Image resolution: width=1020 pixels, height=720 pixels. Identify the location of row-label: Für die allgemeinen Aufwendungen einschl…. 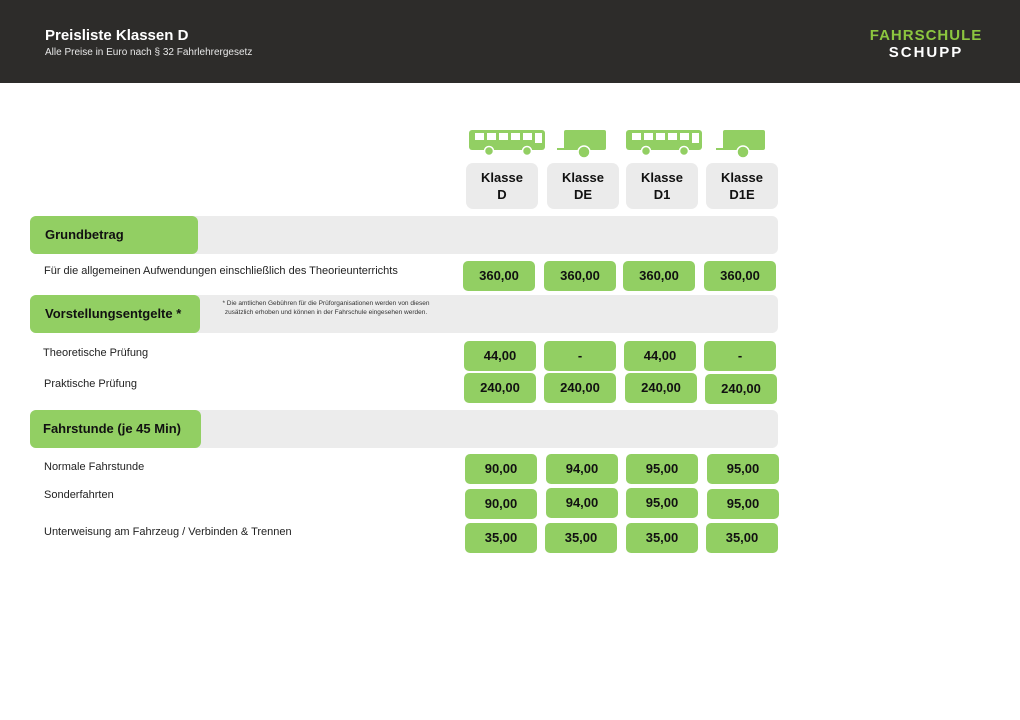
(221, 271).